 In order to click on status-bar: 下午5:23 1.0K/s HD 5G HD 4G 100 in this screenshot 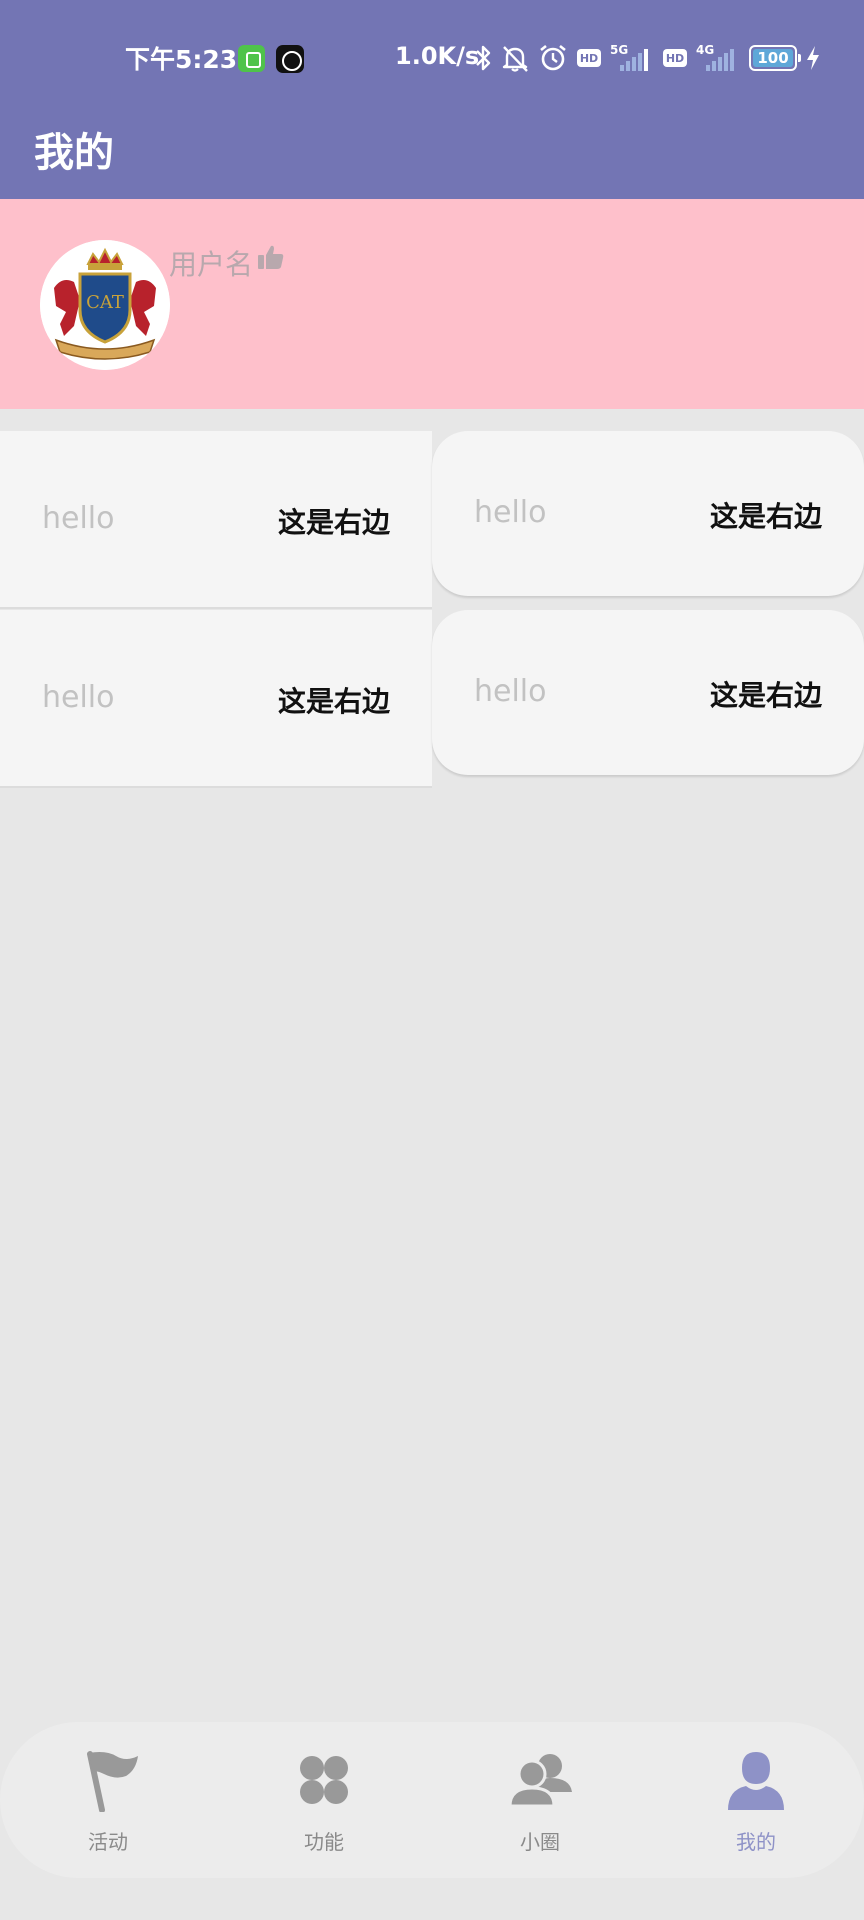, I will do `click(432, 54)`.